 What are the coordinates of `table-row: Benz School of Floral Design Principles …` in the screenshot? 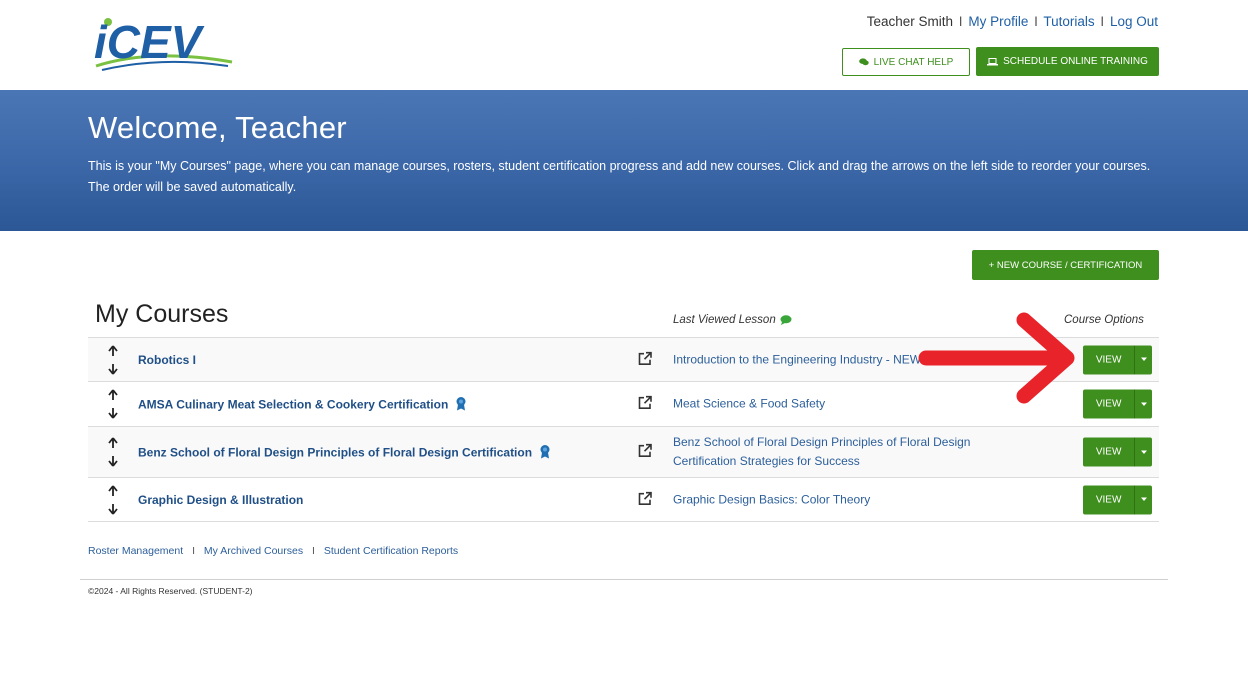 It's located at (623, 452).